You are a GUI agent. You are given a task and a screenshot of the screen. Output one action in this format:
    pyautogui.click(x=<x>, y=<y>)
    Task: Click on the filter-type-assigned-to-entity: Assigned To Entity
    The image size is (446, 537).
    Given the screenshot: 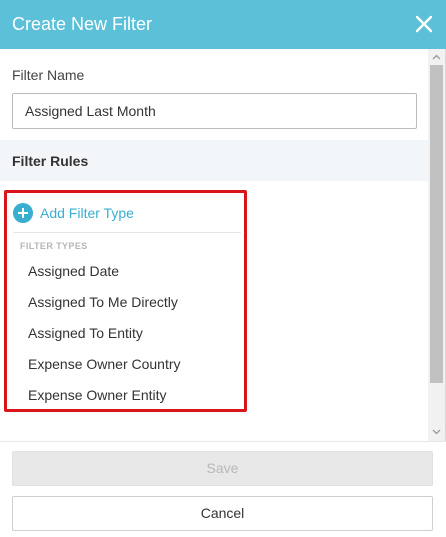 What is the action you would take?
    pyautogui.click(x=85, y=333)
    